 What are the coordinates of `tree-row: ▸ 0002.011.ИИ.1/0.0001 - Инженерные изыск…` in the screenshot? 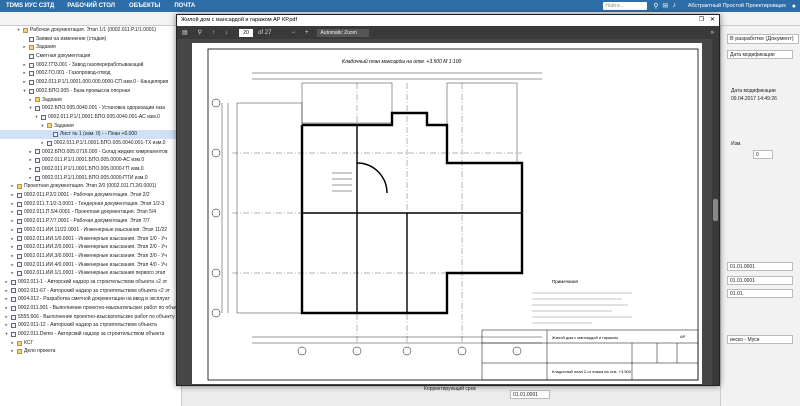 It's located at (90, 239).